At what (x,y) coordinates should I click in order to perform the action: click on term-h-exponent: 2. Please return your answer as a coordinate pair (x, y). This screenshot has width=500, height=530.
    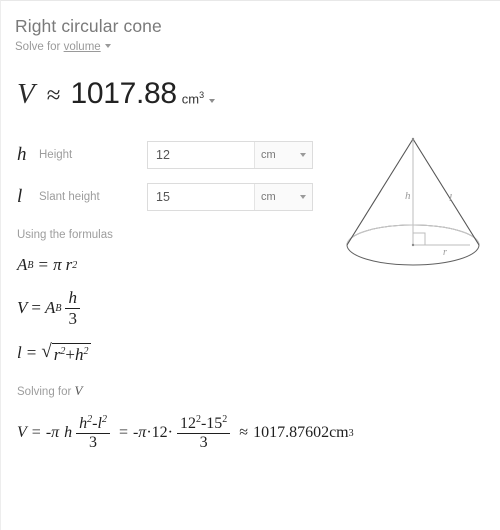
    Looking at the image, I should click on (86, 351).